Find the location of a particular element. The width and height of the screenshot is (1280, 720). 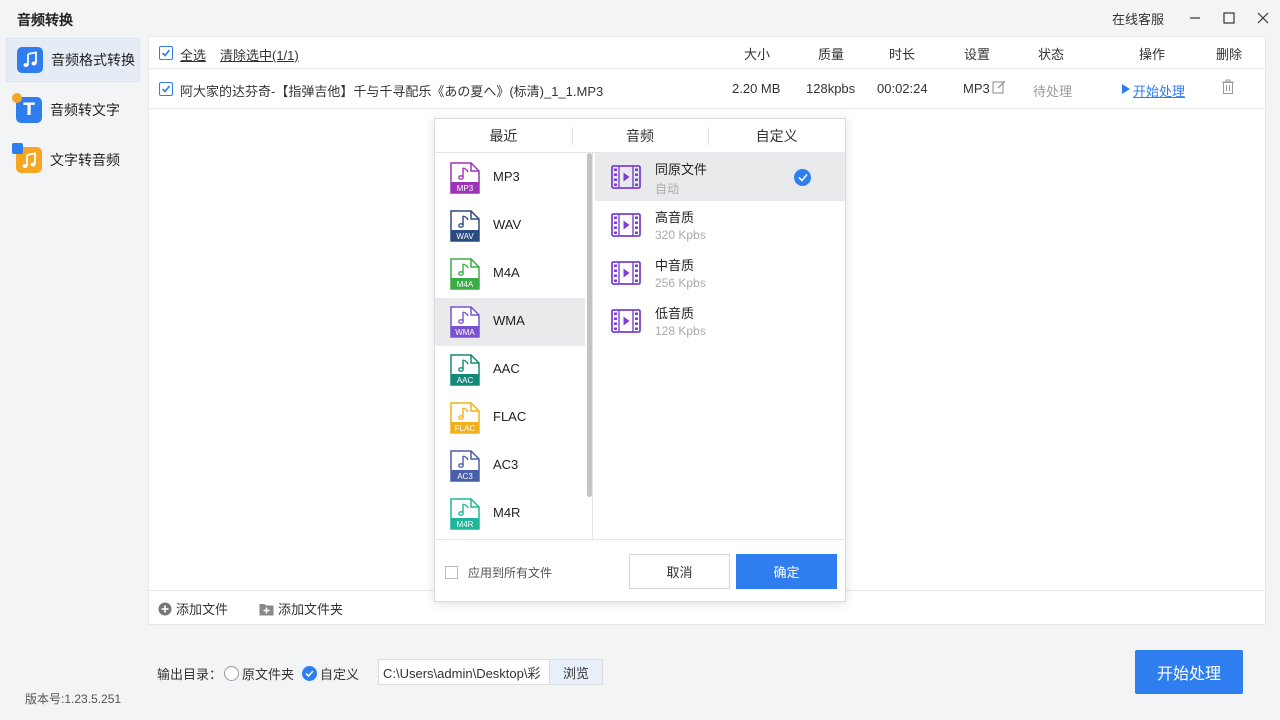

quality-bitrate: 256 Kpbs is located at coordinates (680, 283).